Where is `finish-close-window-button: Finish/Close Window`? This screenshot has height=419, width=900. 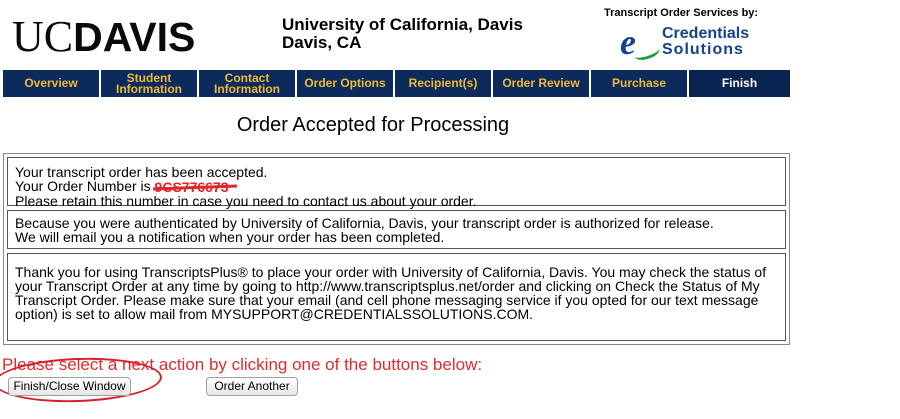 finish-close-window-button: Finish/Close Window is located at coordinates (69, 386).